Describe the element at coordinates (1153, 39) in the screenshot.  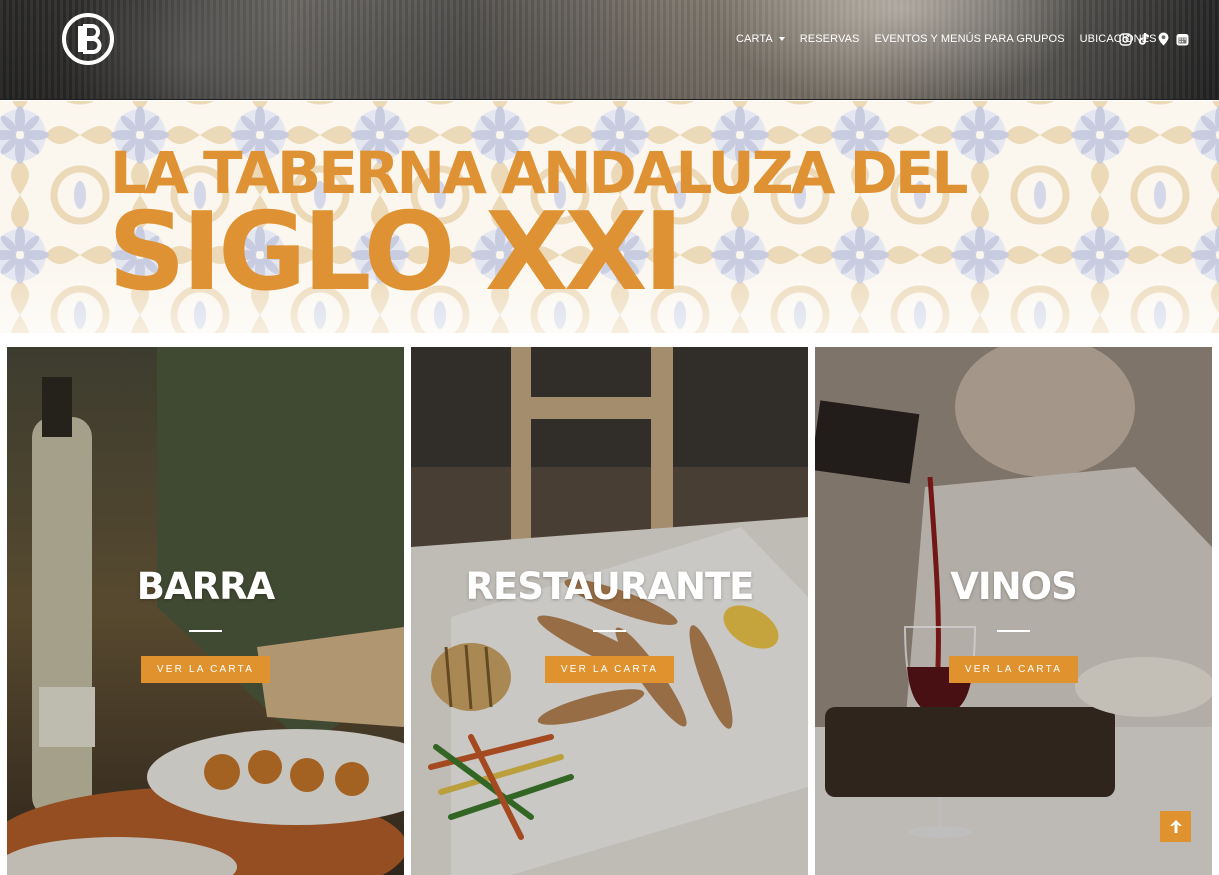
I see `social-links` at that location.